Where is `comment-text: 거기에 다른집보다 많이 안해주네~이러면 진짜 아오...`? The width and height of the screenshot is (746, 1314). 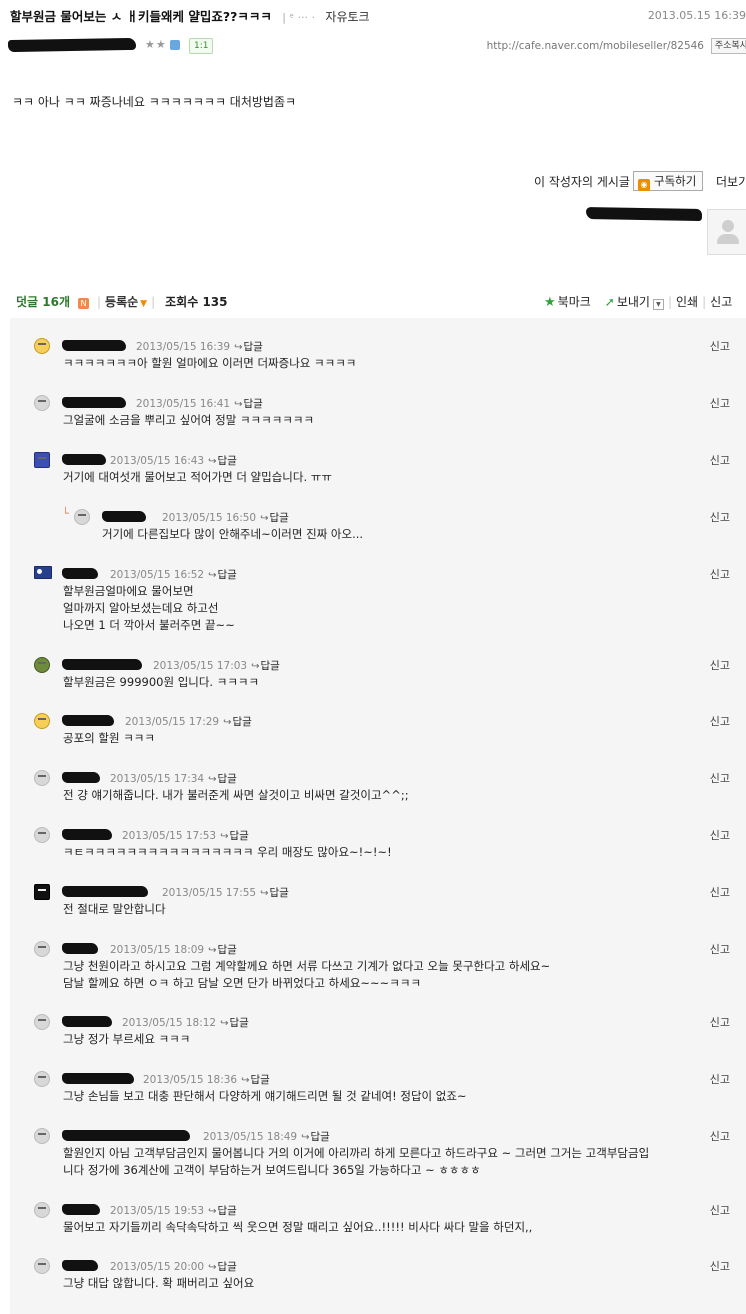
comment-text: 거기에 다른집보다 많이 안해주네~이러면 진짜 아오... is located at coordinates (233, 534).